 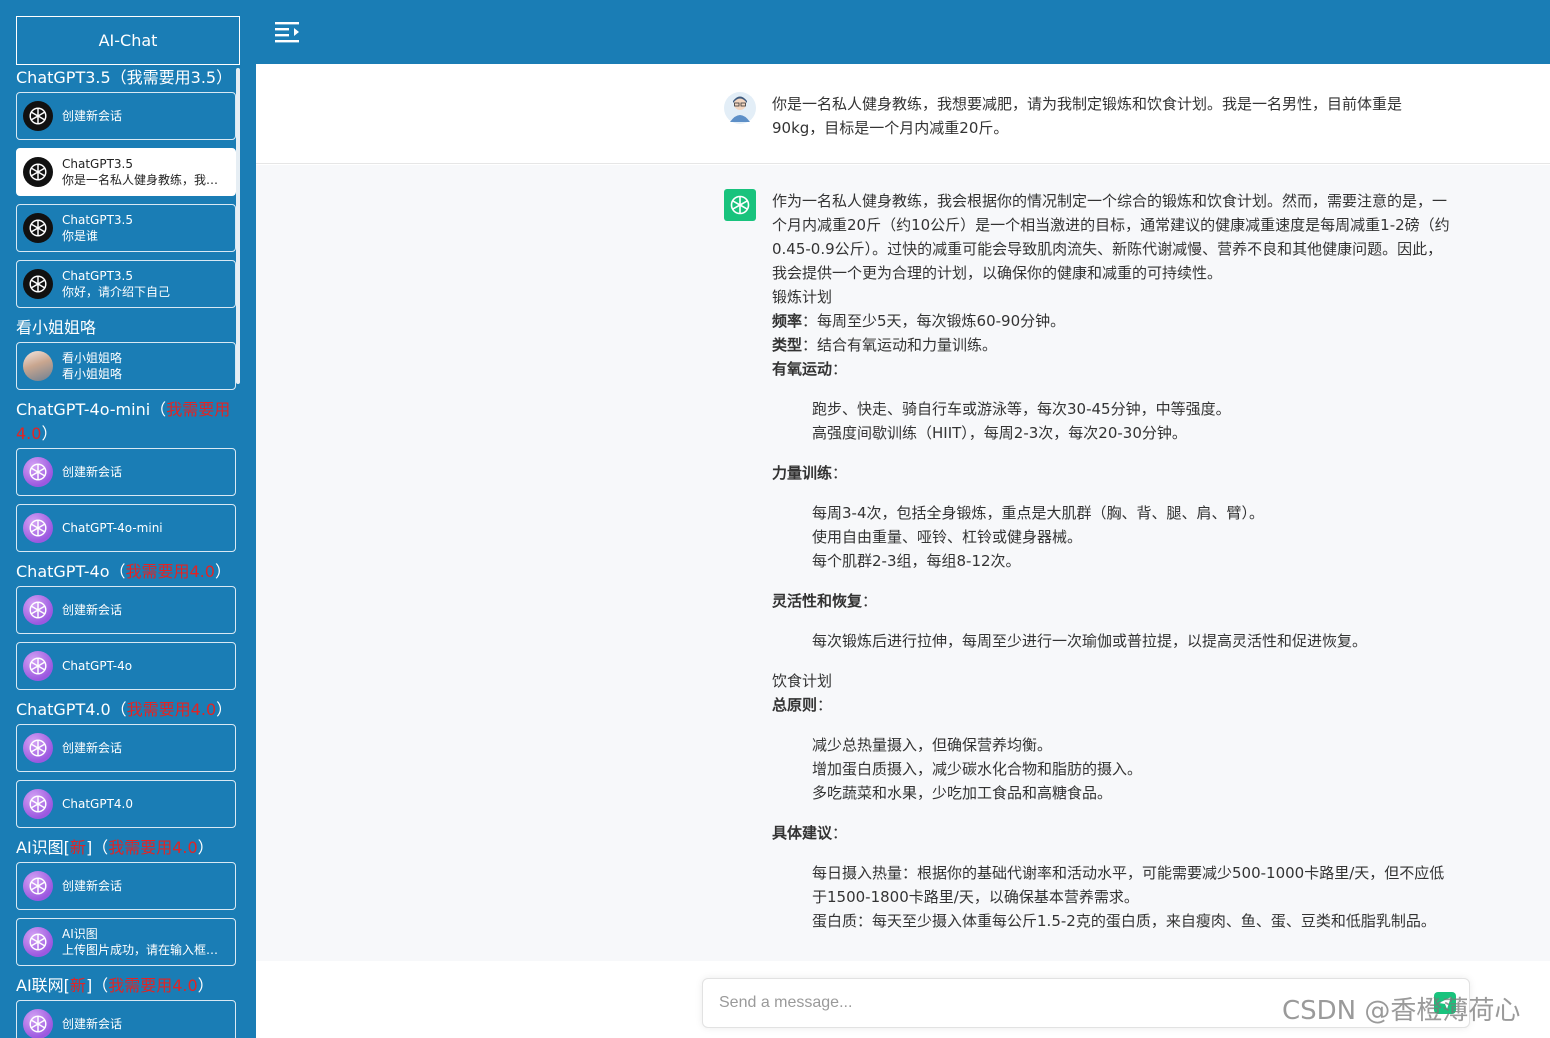 I want to click on sidebar-scrollbar, so click(x=238, y=226).